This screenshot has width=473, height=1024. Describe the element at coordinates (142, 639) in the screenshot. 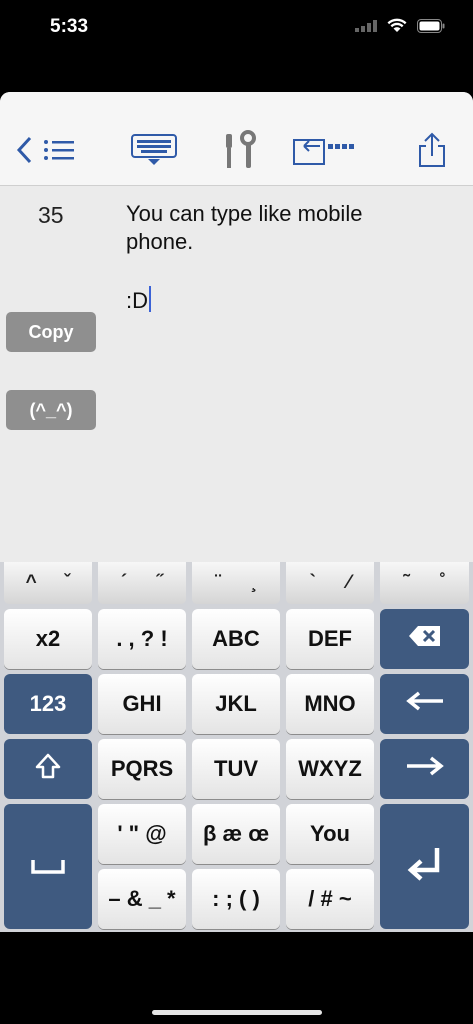

I see `key-punctuation: . , ? !` at that location.